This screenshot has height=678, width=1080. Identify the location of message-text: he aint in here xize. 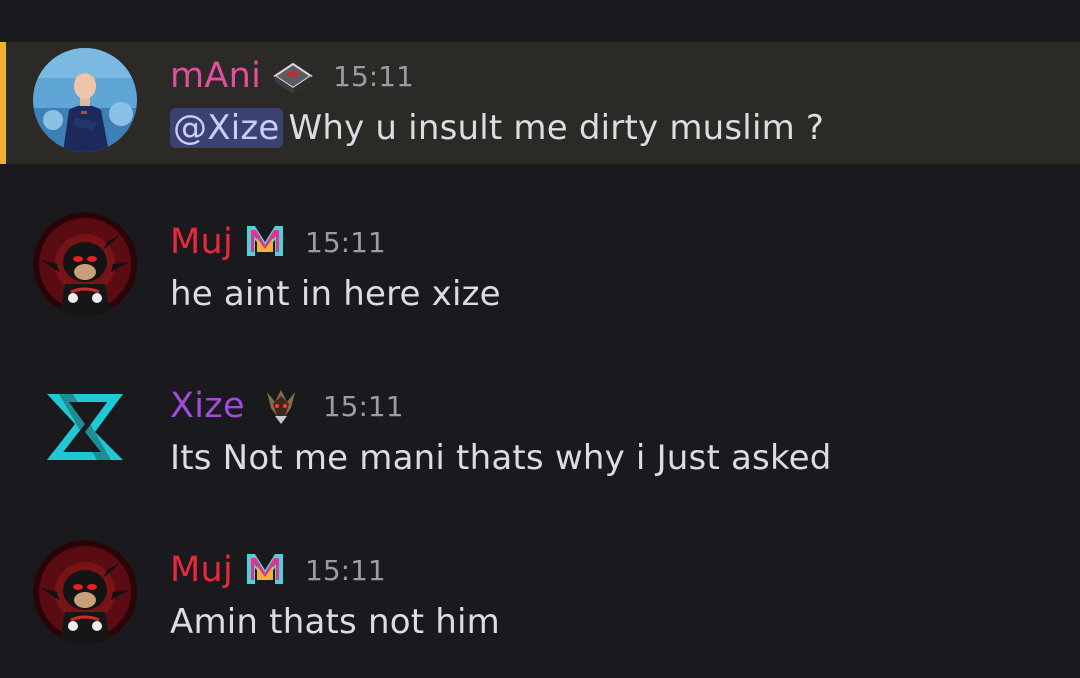
(335, 294).